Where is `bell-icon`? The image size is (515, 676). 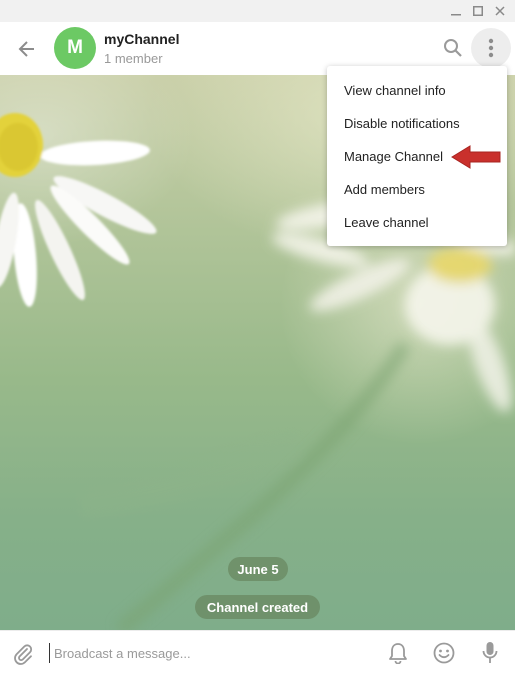 bell-icon is located at coordinates (398, 653).